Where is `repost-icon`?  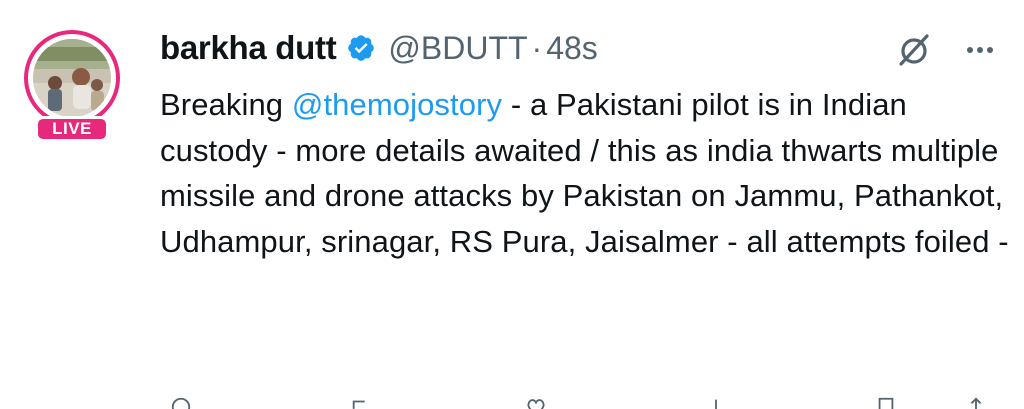 repost-icon is located at coordinates (361, 402).